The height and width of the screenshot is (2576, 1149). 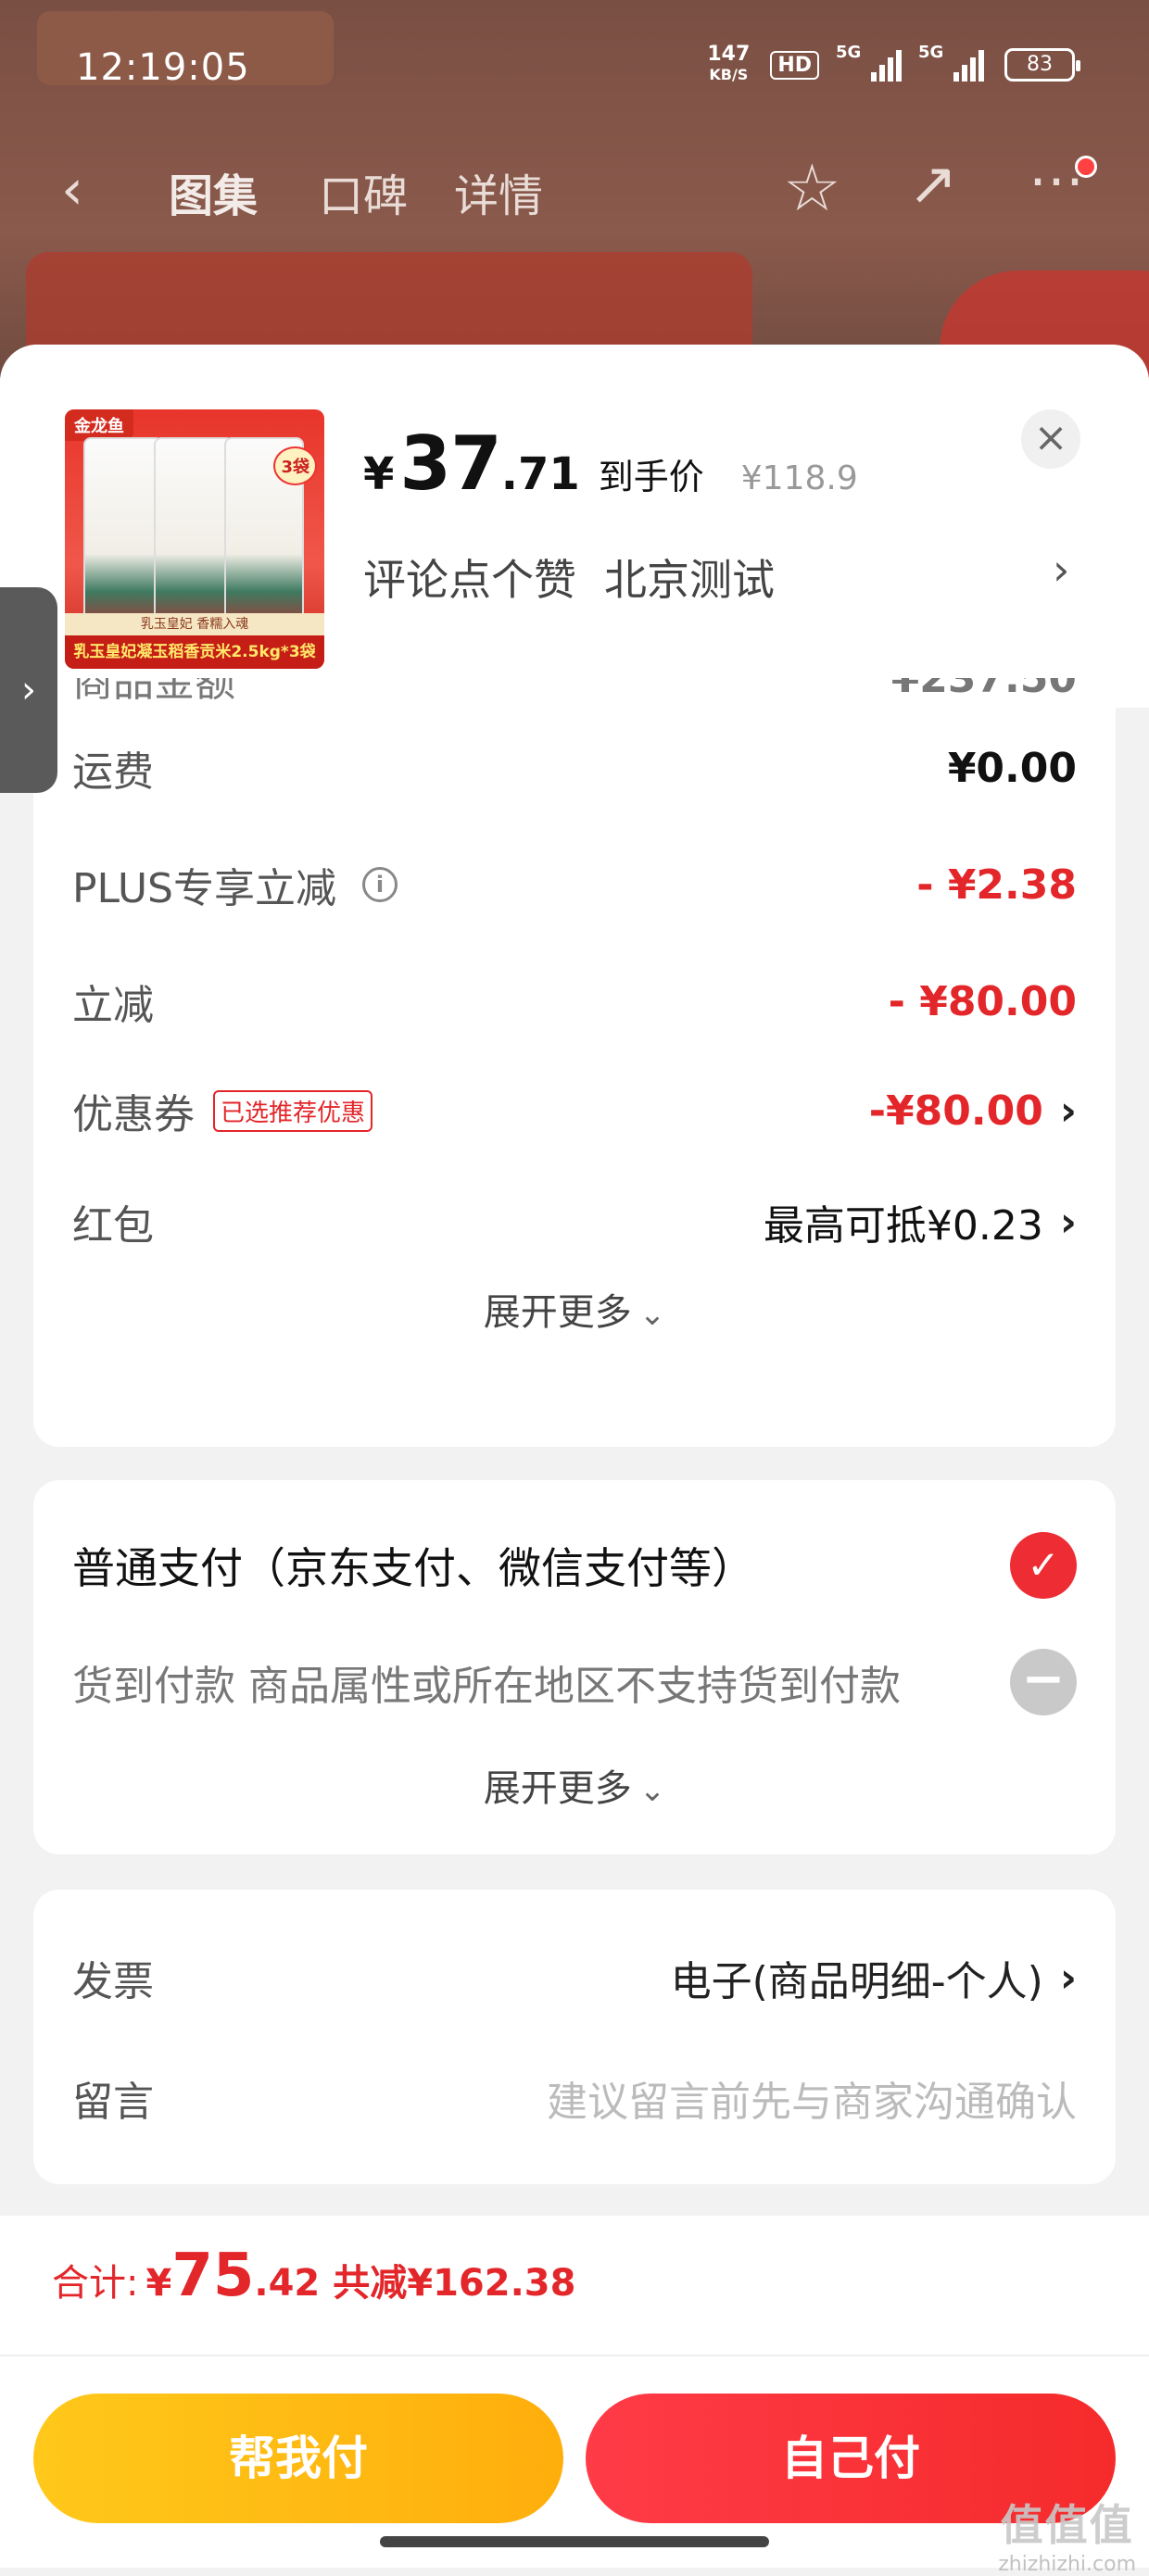 I want to click on tab-reviews: 口碑, so click(x=363, y=191).